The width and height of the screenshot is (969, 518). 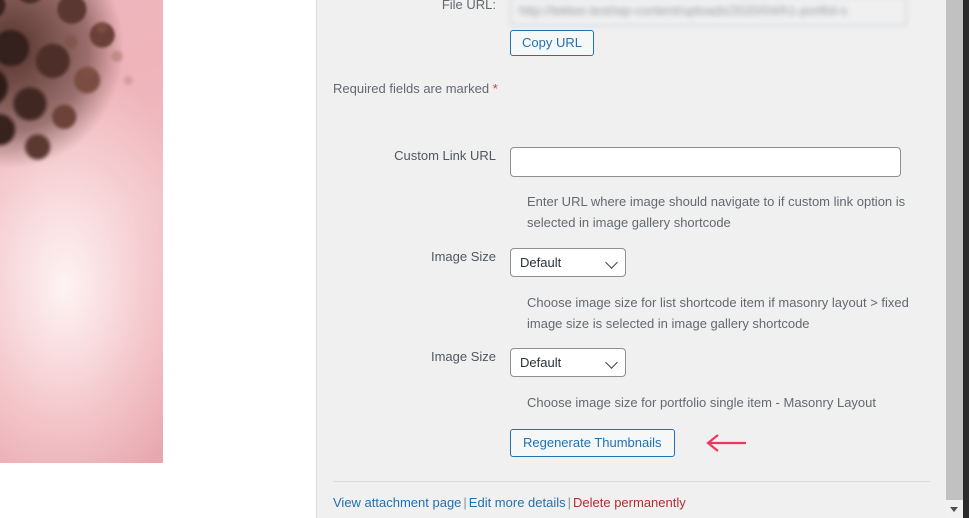 What do you see at coordinates (541, 262) in the screenshot?
I see `image-size-select-1-value: Default` at bounding box center [541, 262].